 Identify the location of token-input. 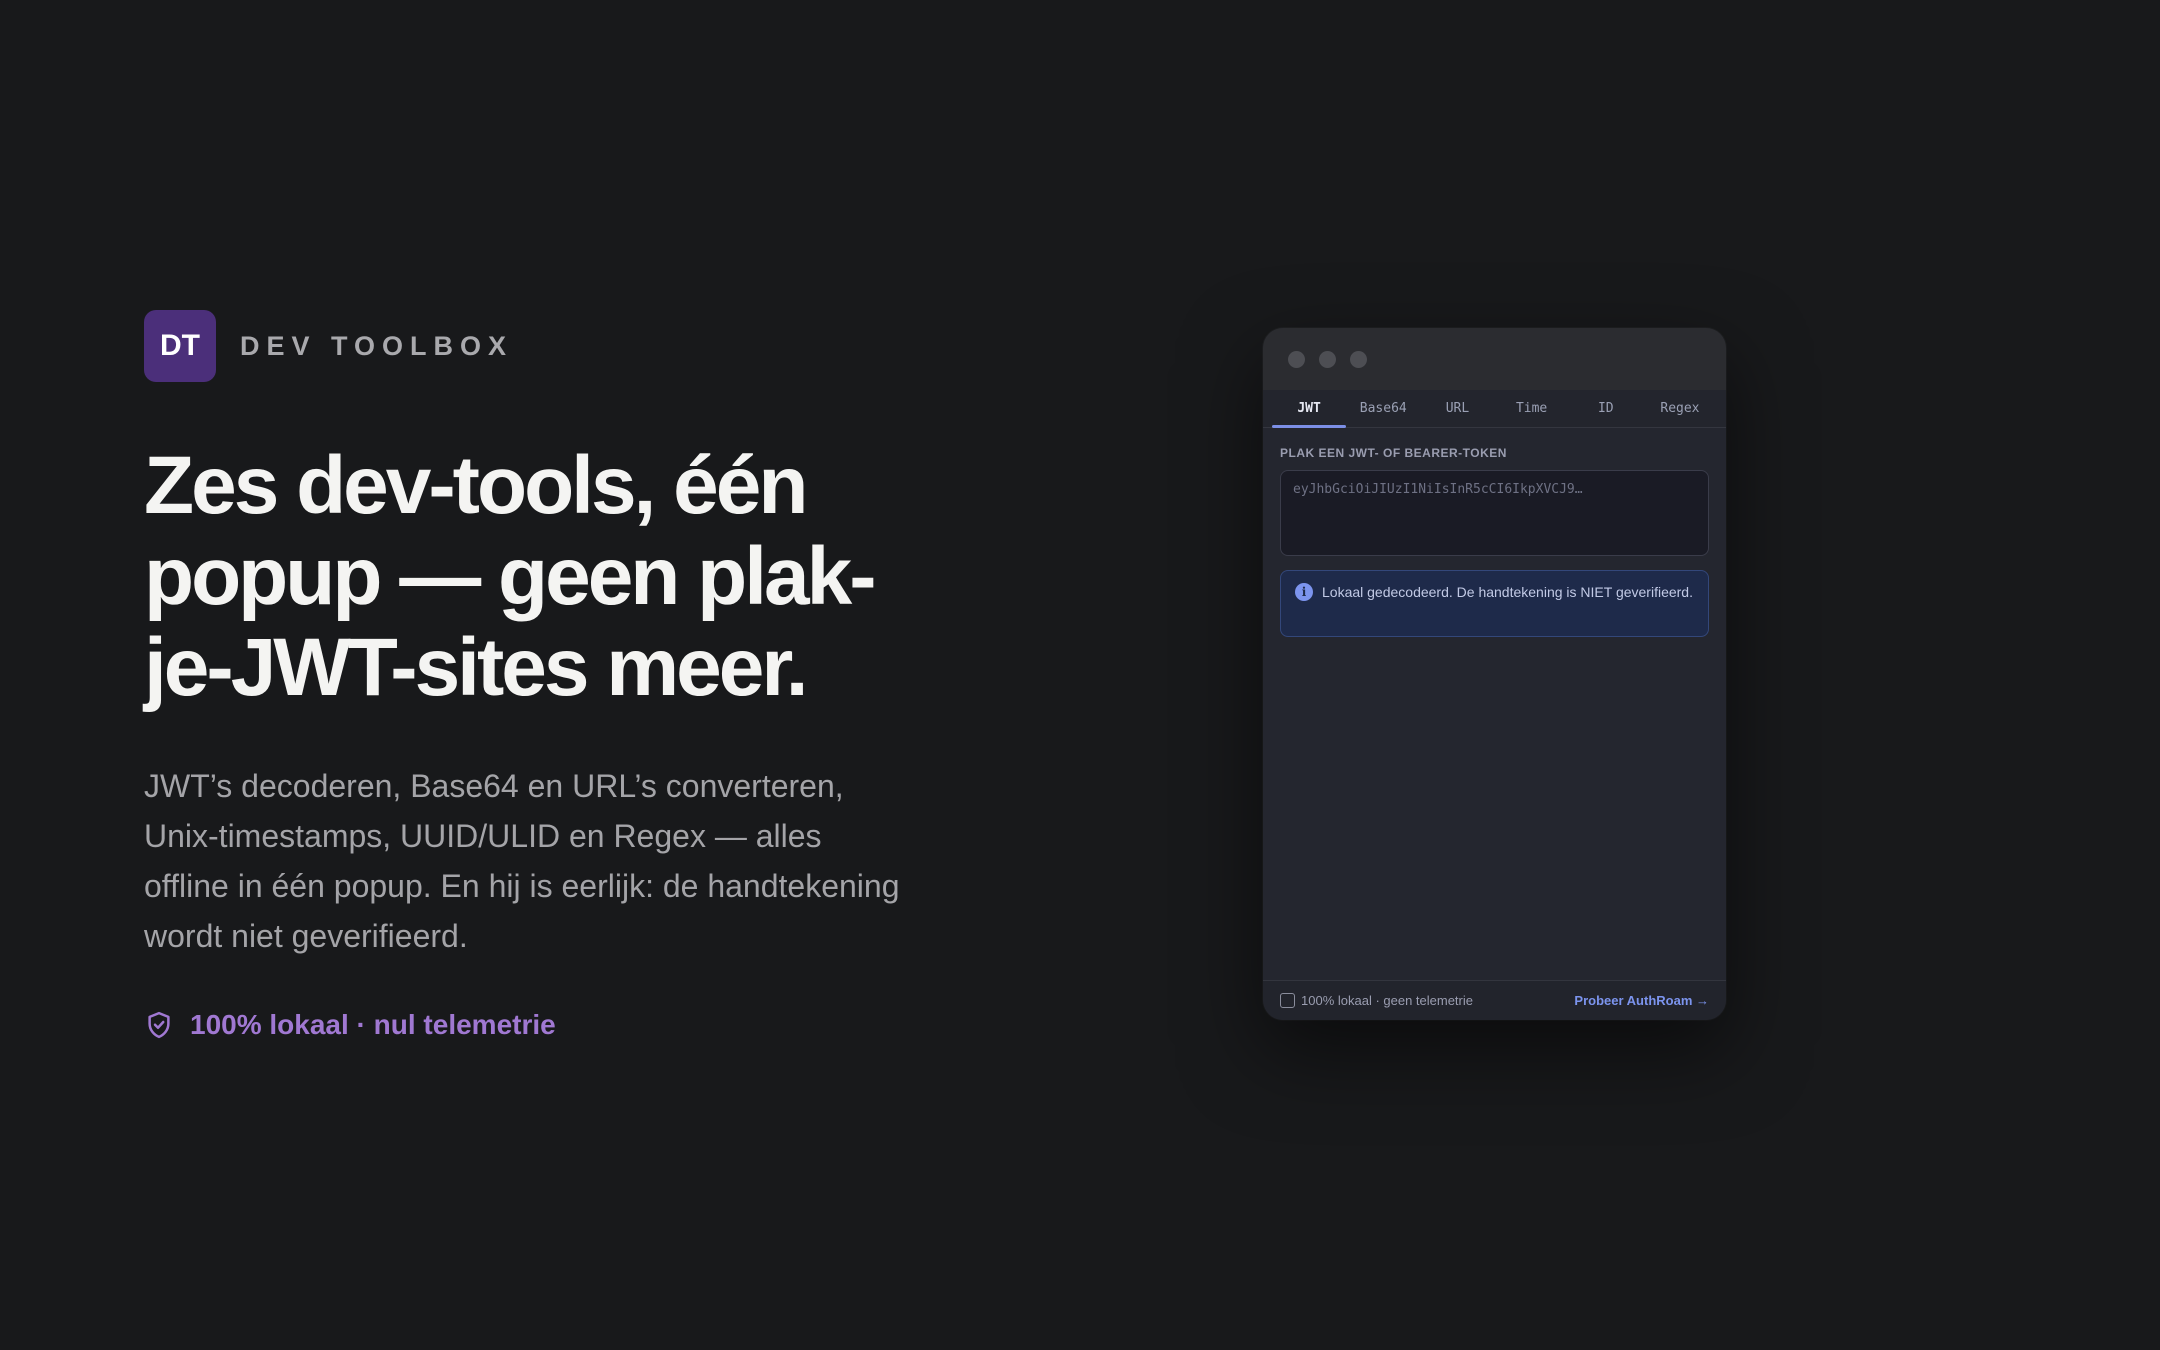
(1494, 513).